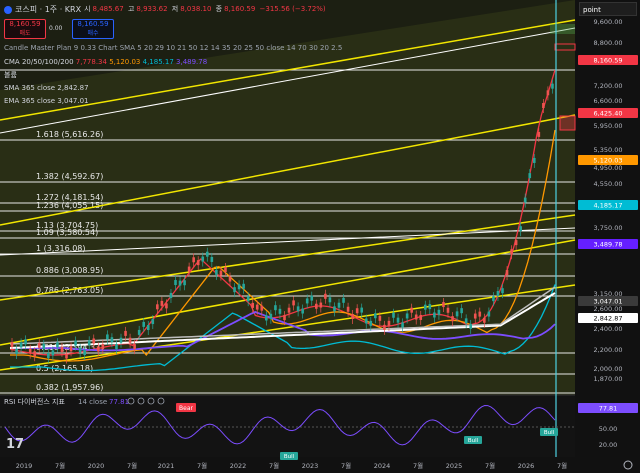 This screenshot has width=640, height=473. I want to click on time-axis-tick: 2019, so click(24, 466).